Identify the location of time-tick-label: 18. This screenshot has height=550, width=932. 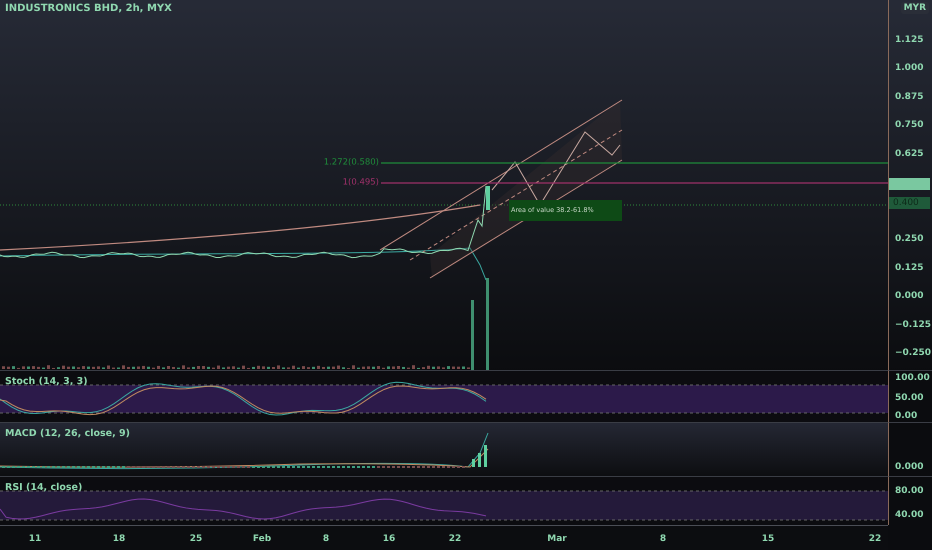
(119, 539).